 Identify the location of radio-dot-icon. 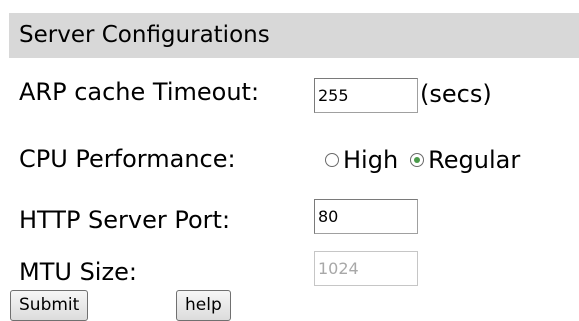
(417, 160).